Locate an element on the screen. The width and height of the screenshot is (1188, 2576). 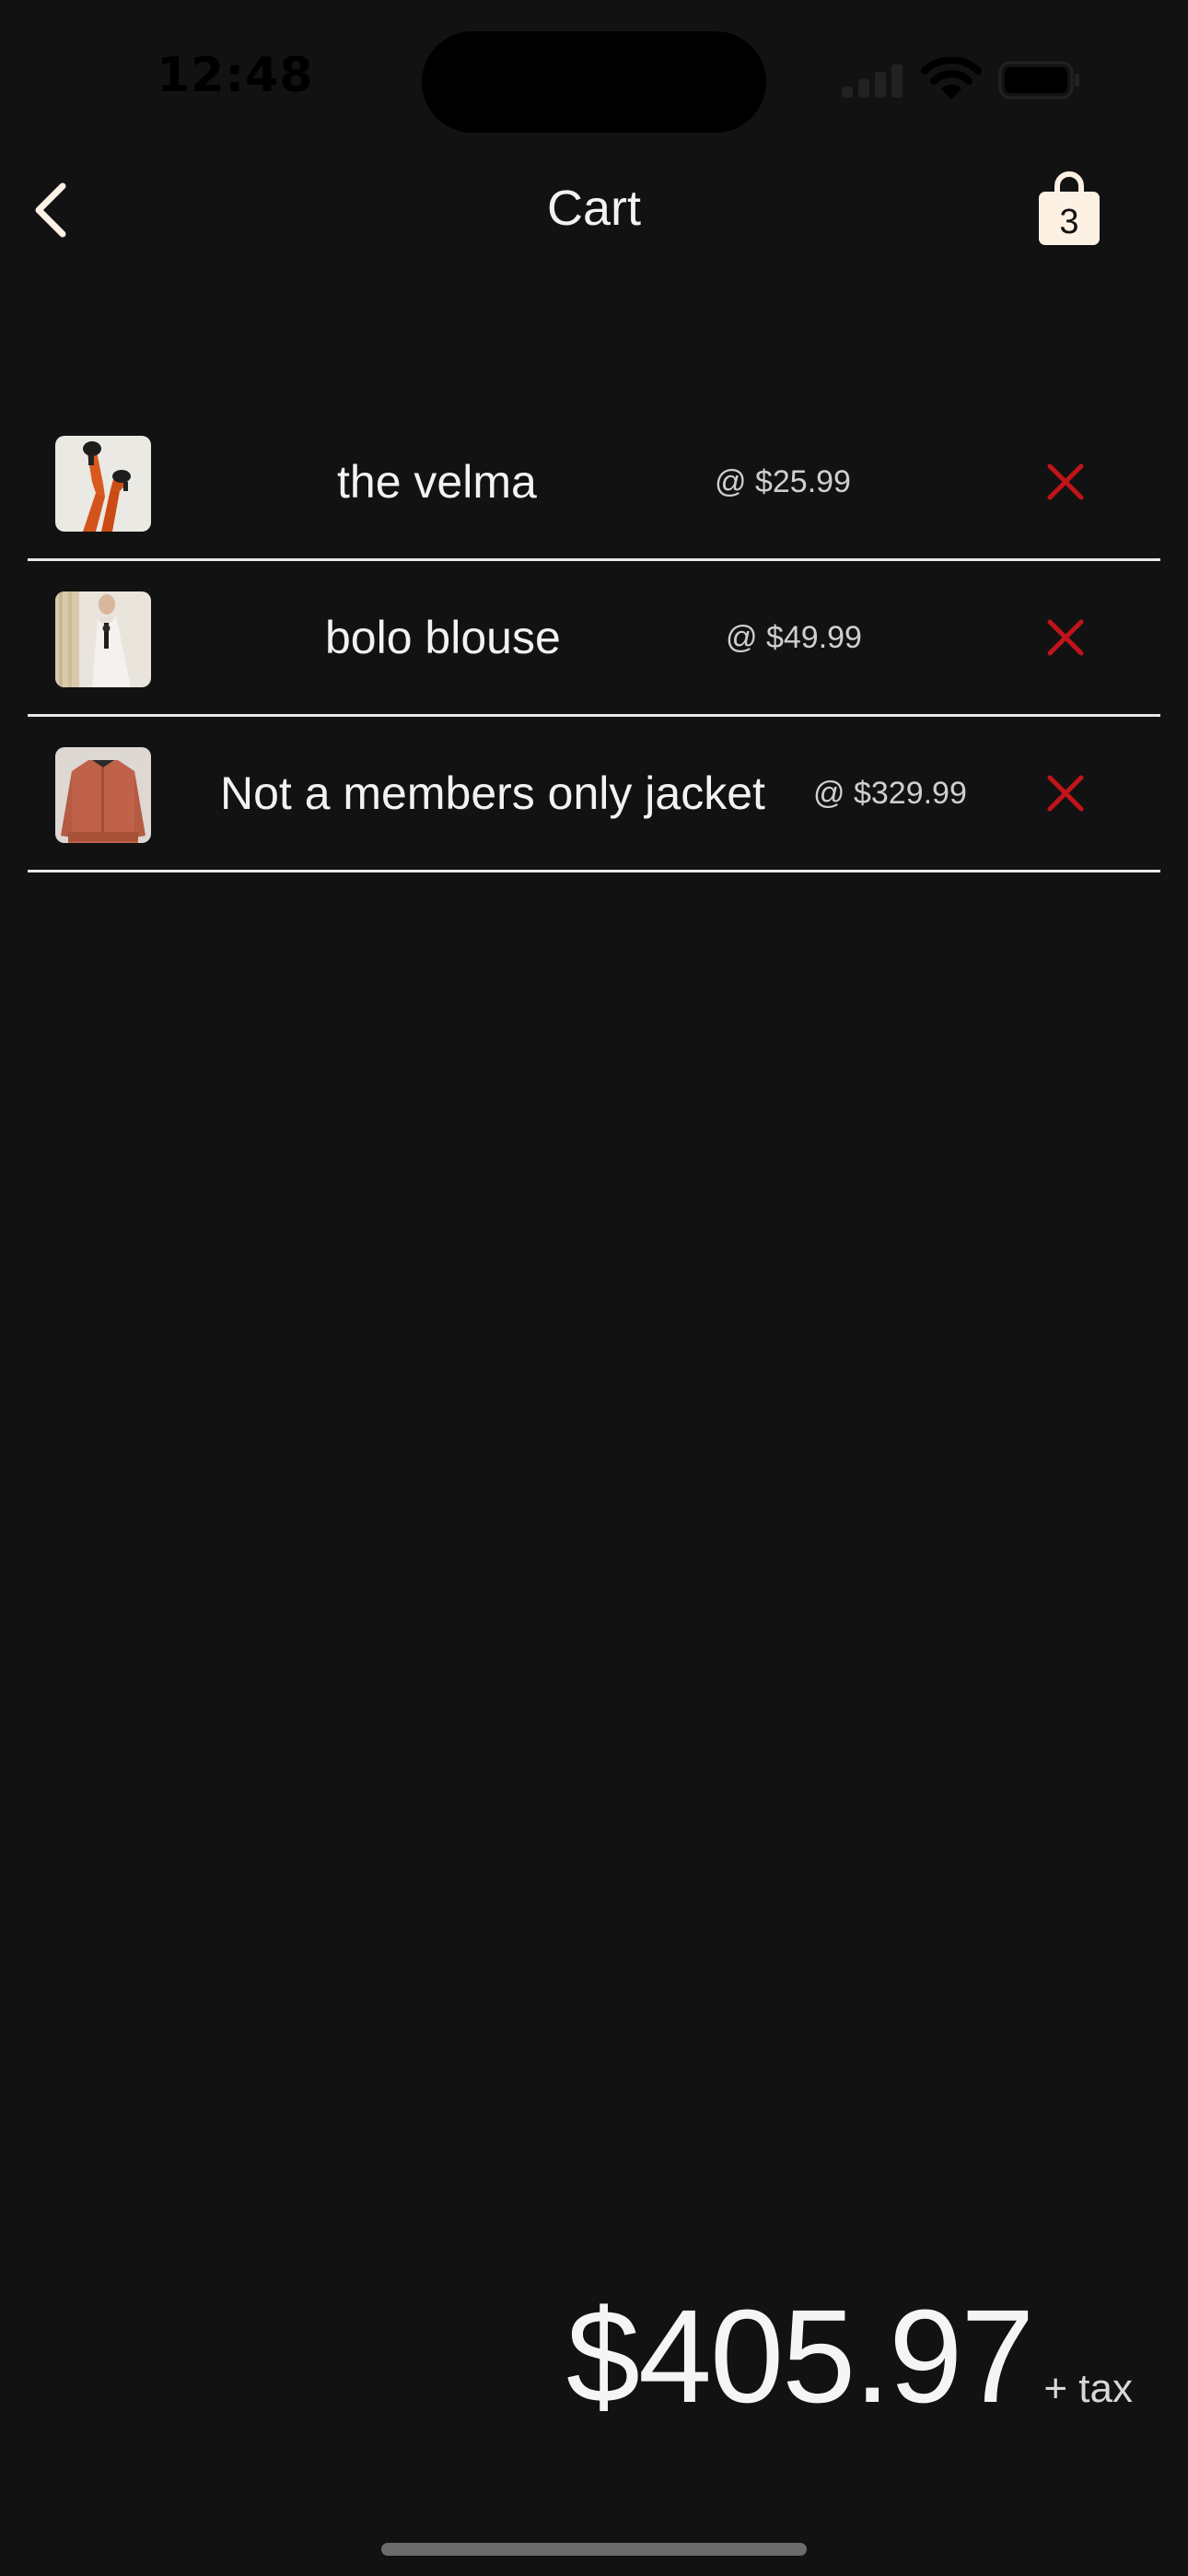
cart-count-badge: 3 is located at coordinates (1069, 222).